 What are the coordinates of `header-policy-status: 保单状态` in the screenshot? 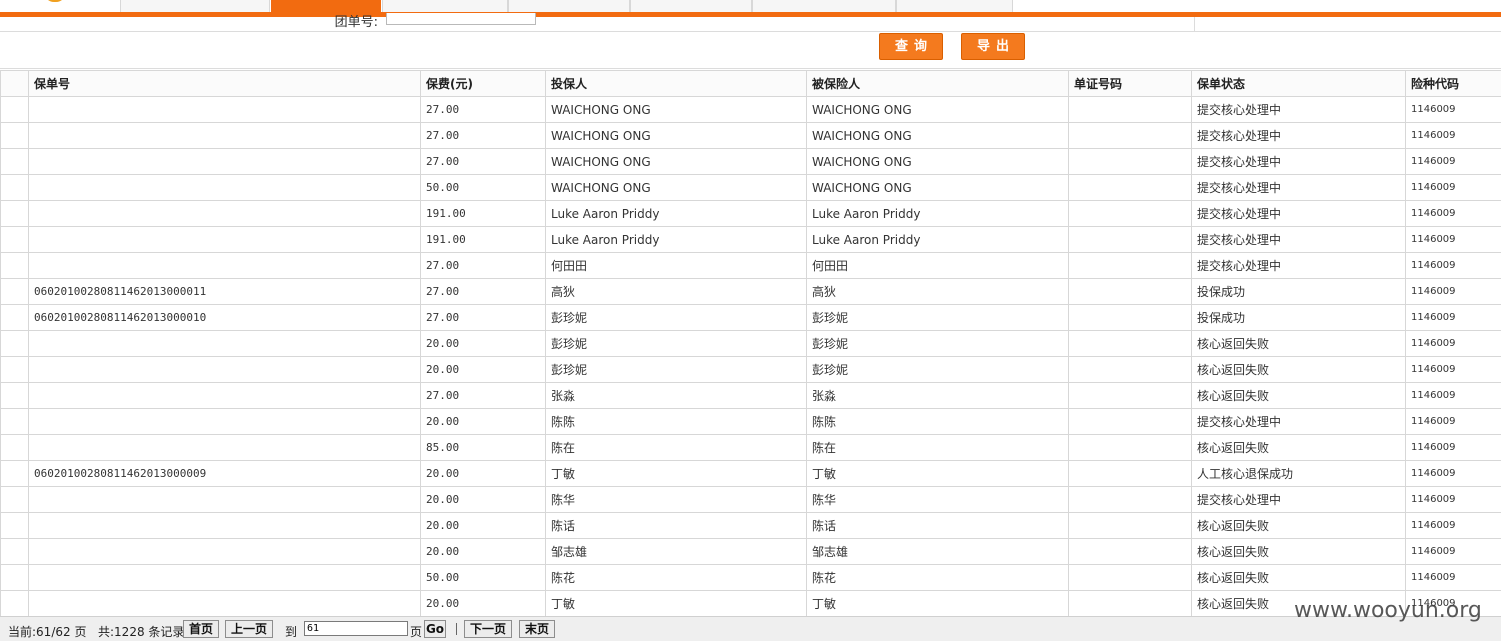 It's located at (1299, 84).